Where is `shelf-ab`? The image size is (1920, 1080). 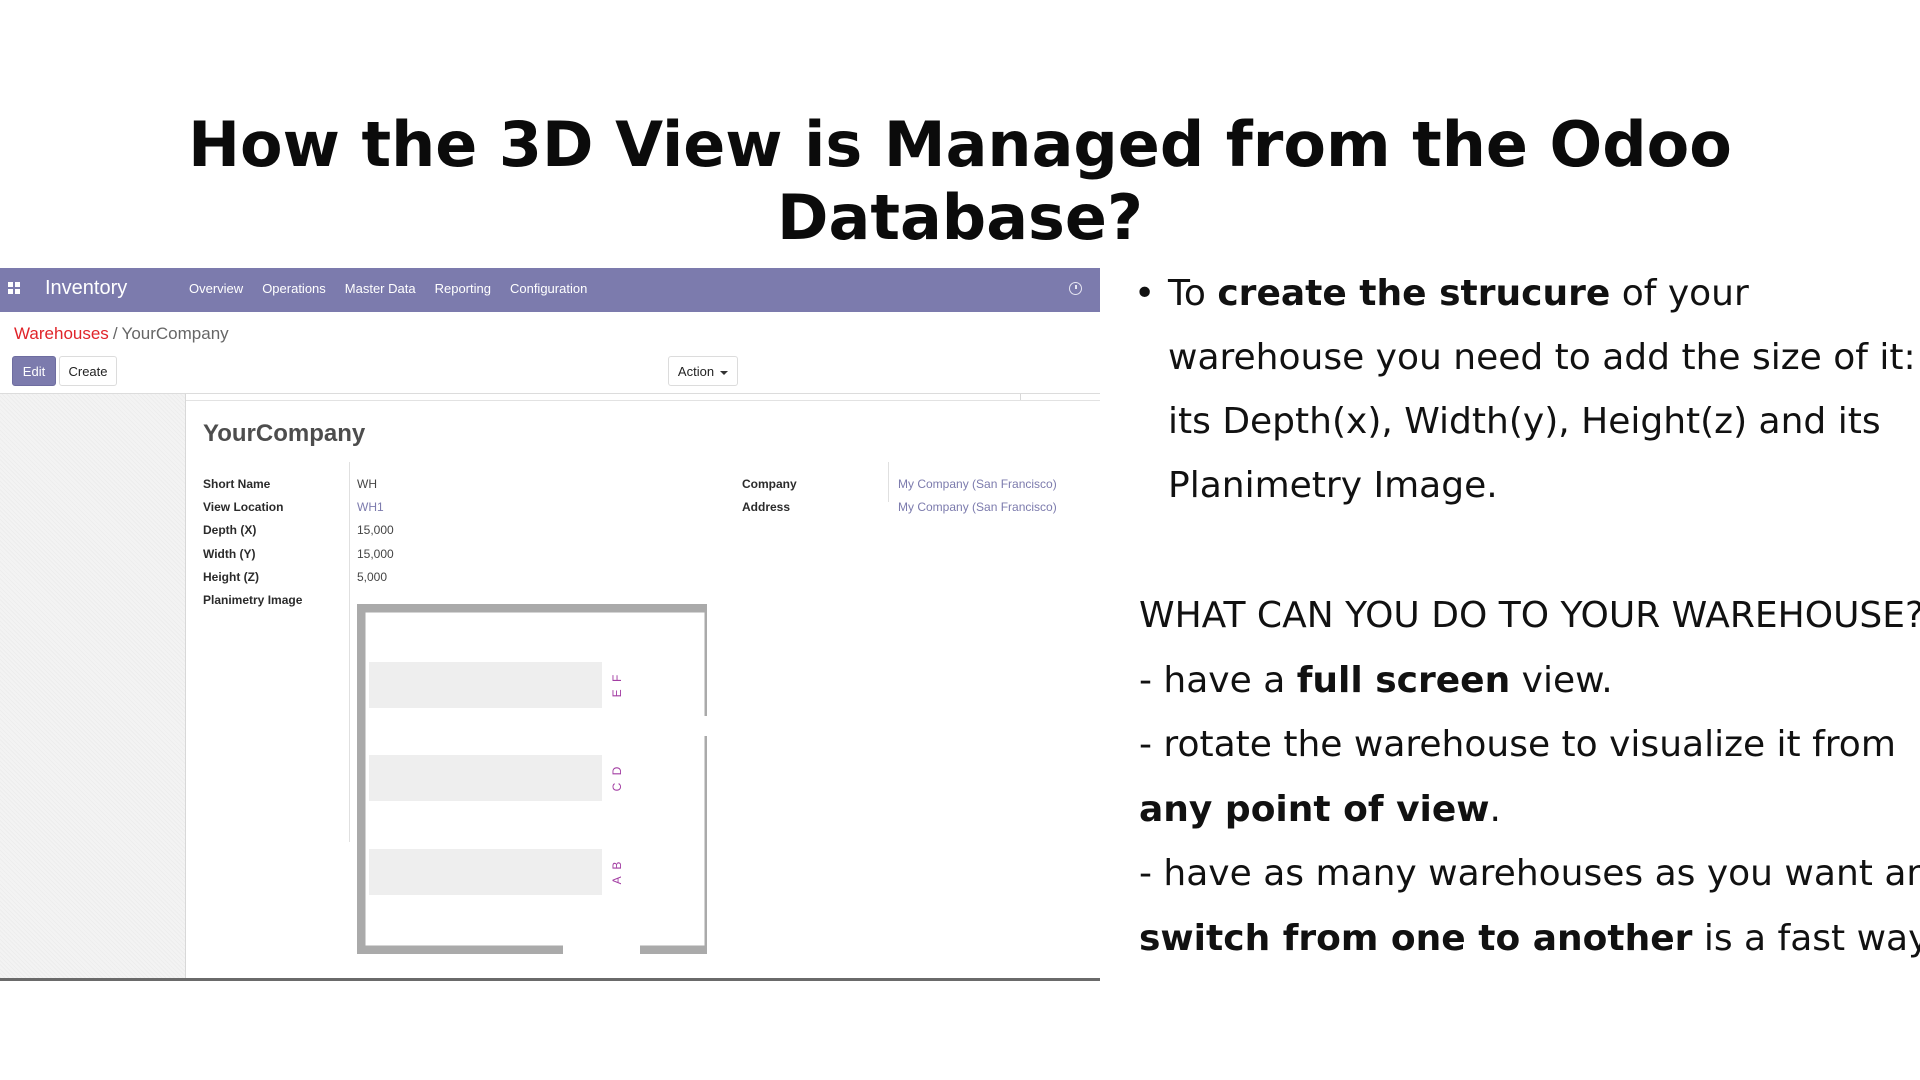 shelf-ab is located at coordinates (485, 872).